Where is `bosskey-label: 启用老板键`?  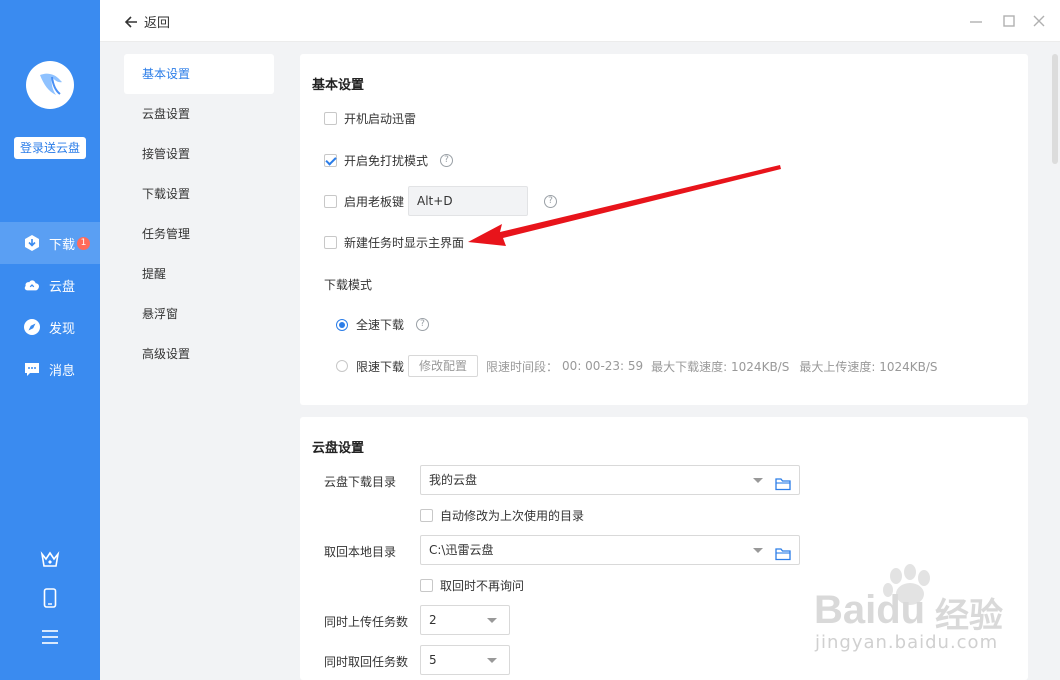
bosskey-label: 启用老板键 is located at coordinates (374, 201).